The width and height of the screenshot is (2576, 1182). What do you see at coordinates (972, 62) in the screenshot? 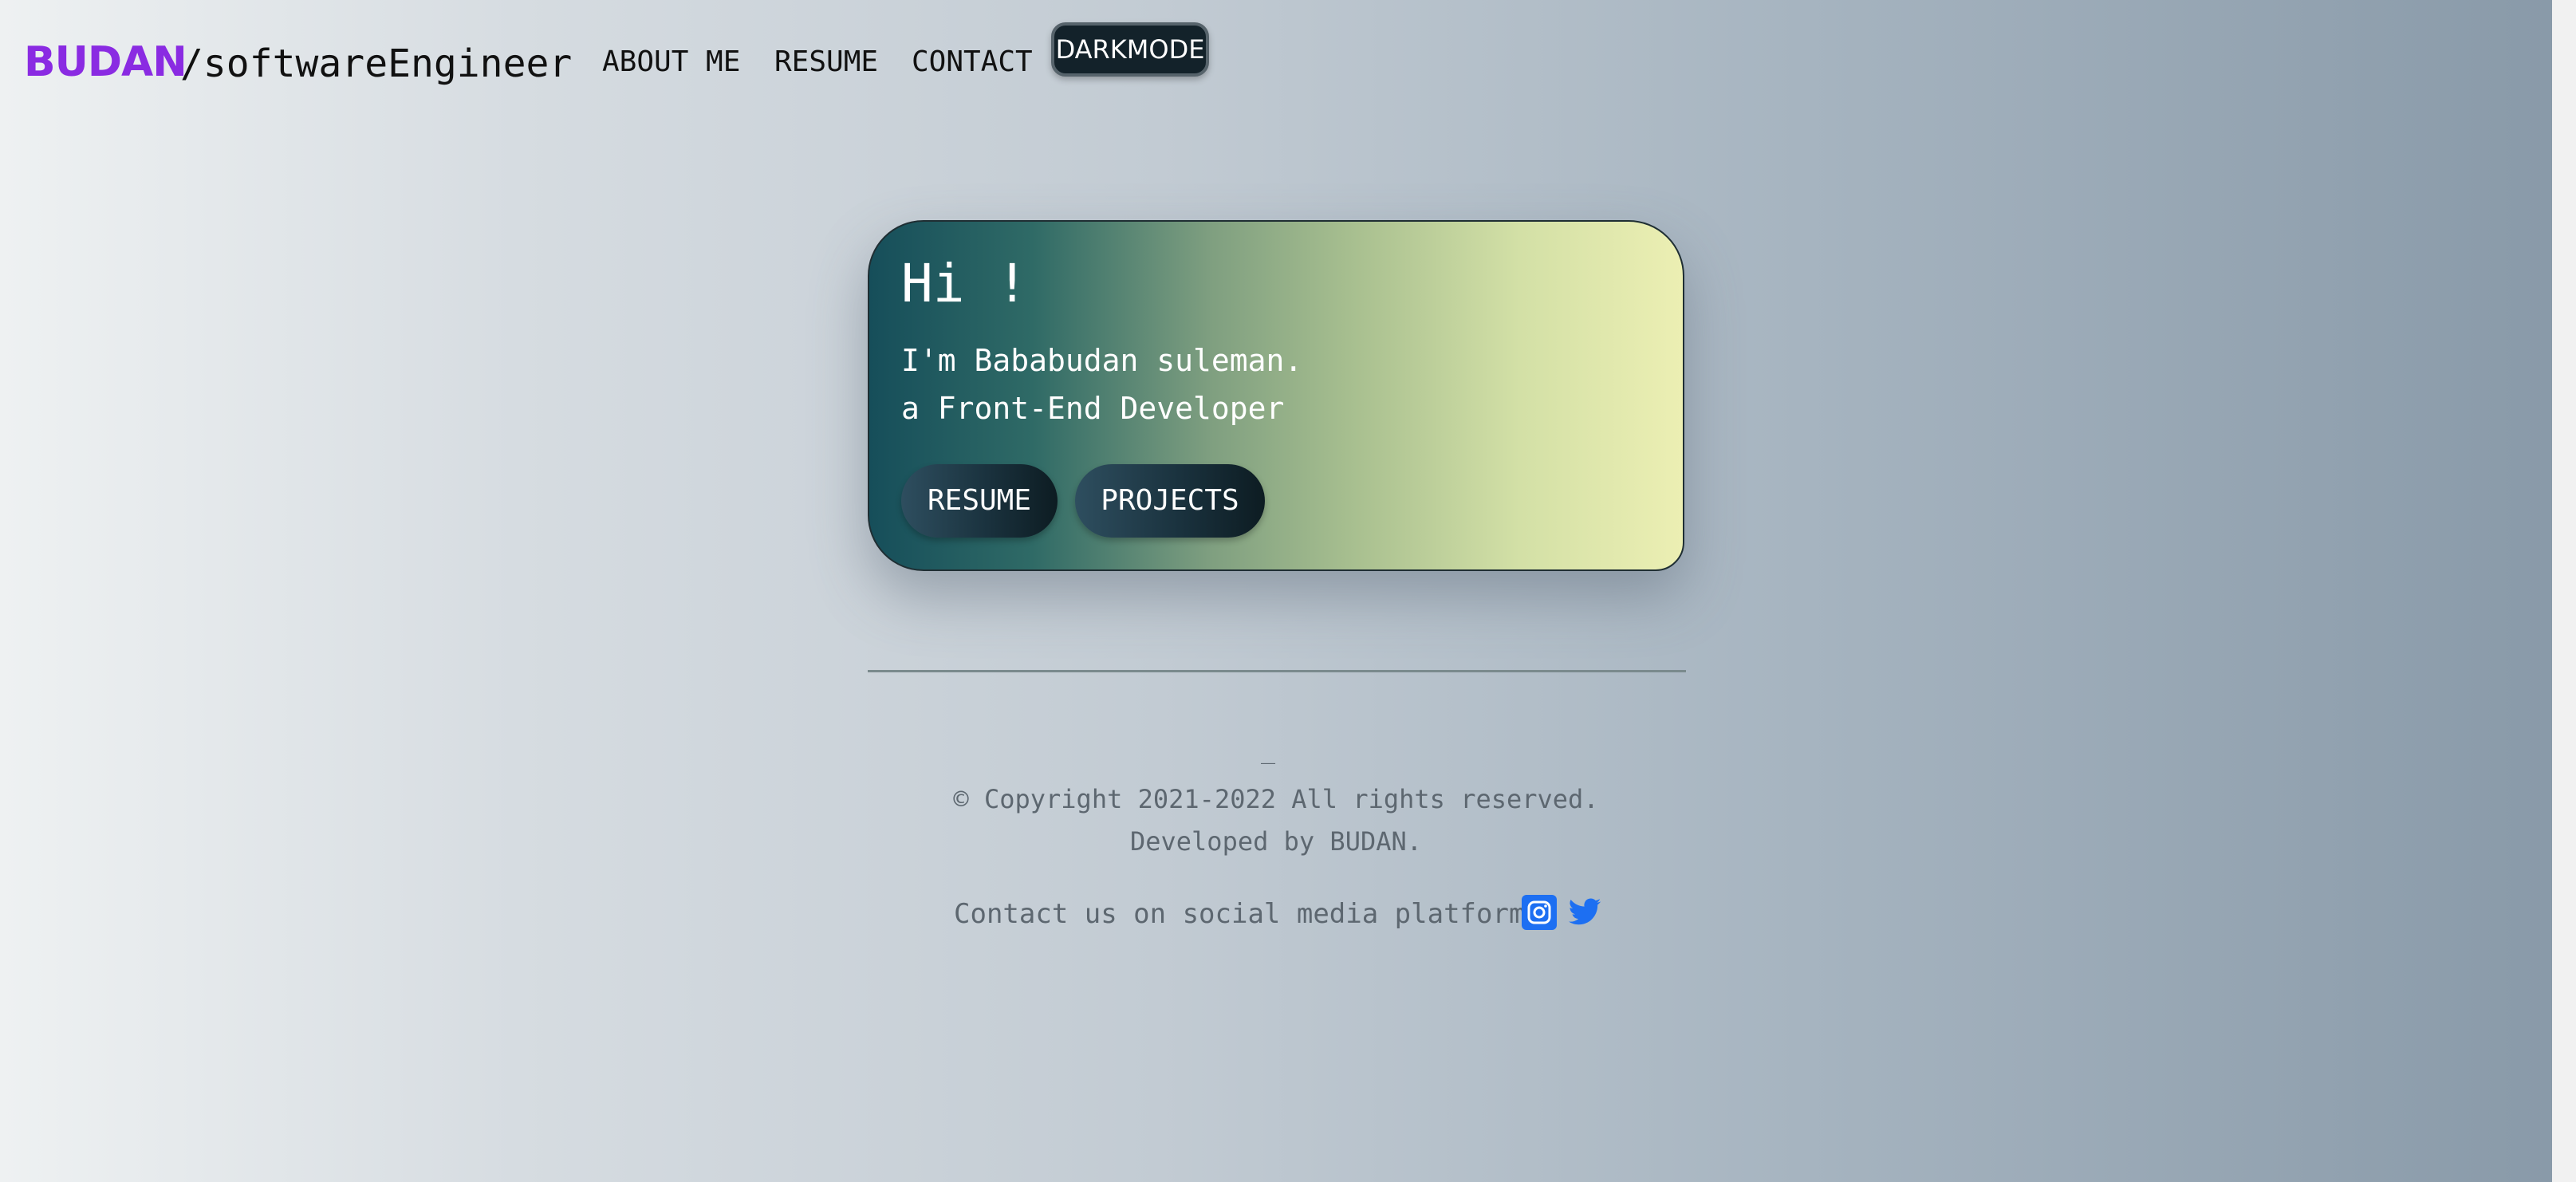
I see `nav-contact: CONTACT` at bounding box center [972, 62].